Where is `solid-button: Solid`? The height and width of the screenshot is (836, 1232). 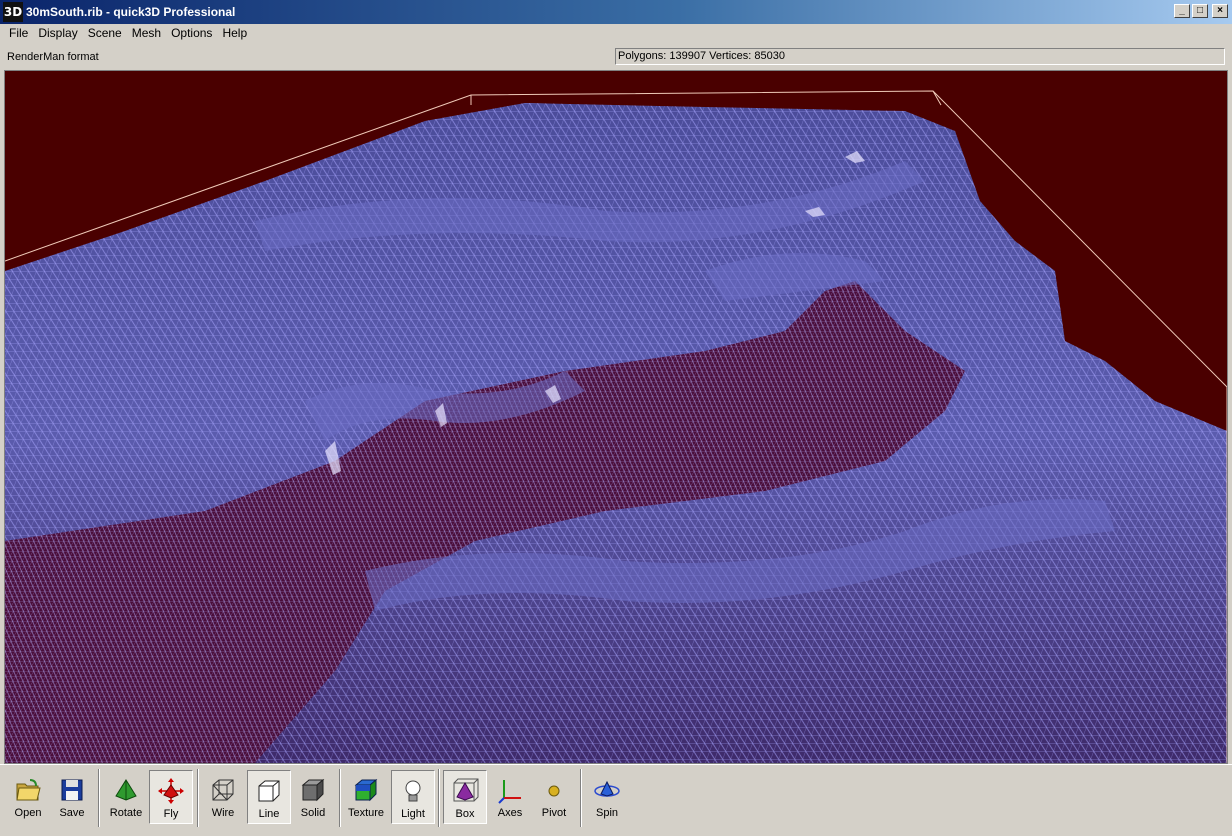
solid-button: Solid is located at coordinates (313, 797).